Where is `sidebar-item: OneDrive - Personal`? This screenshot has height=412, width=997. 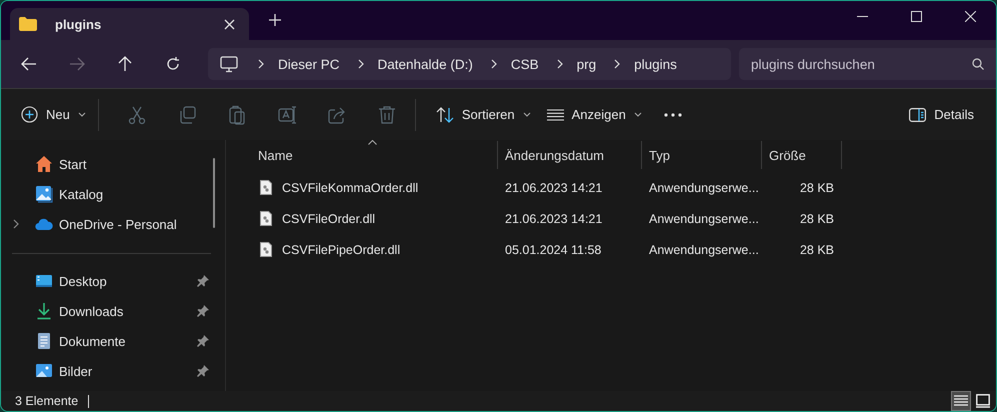 sidebar-item: OneDrive - Personal is located at coordinates (134, 224).